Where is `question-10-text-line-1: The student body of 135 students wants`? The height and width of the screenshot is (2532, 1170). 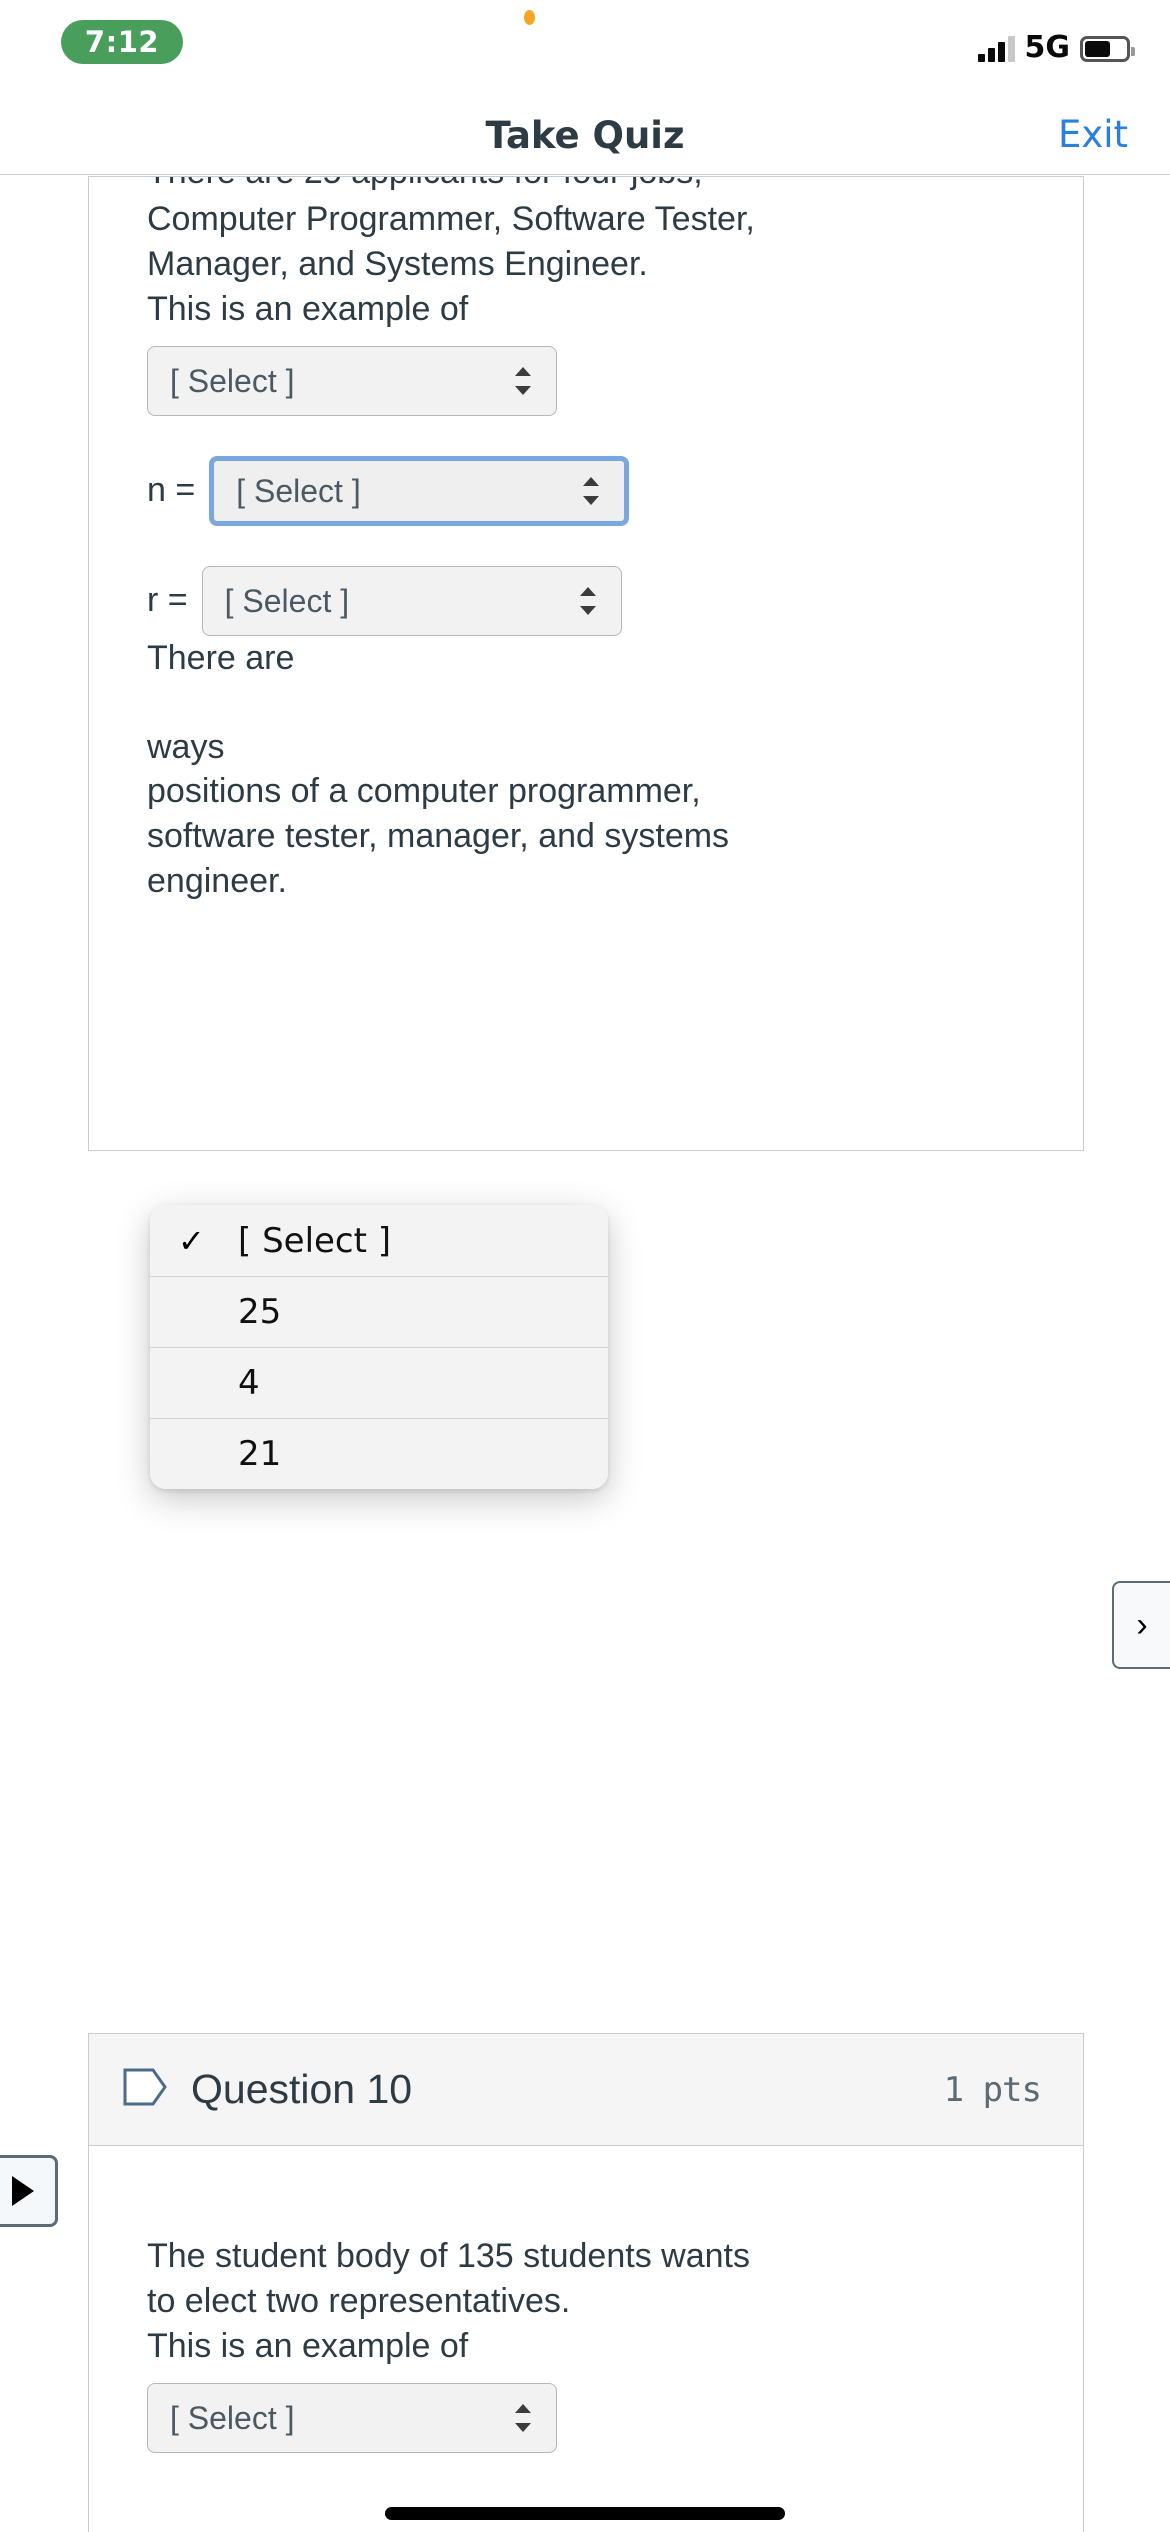
question-10-text-line-1: The student body of 135 students wants is located at coordinates (448, 2256).